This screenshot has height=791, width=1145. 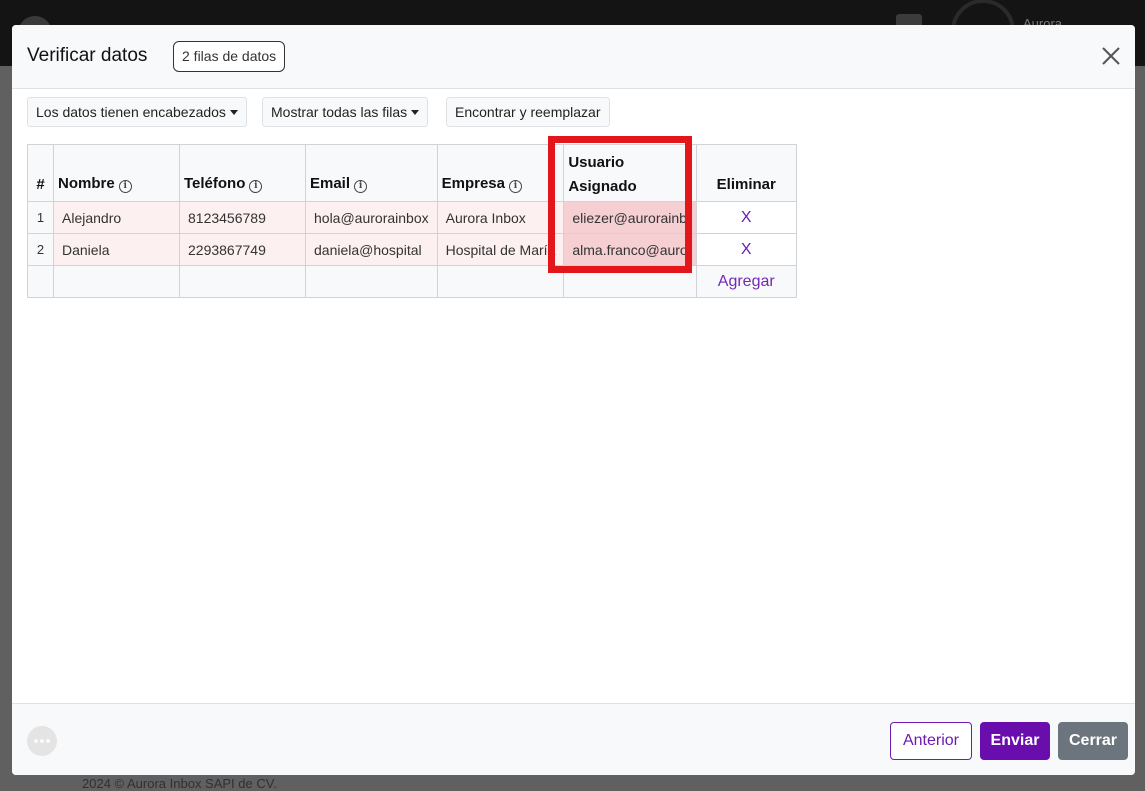 I want to click on cell-empresa: Aurora Inbox, so click(x=500, y=217).